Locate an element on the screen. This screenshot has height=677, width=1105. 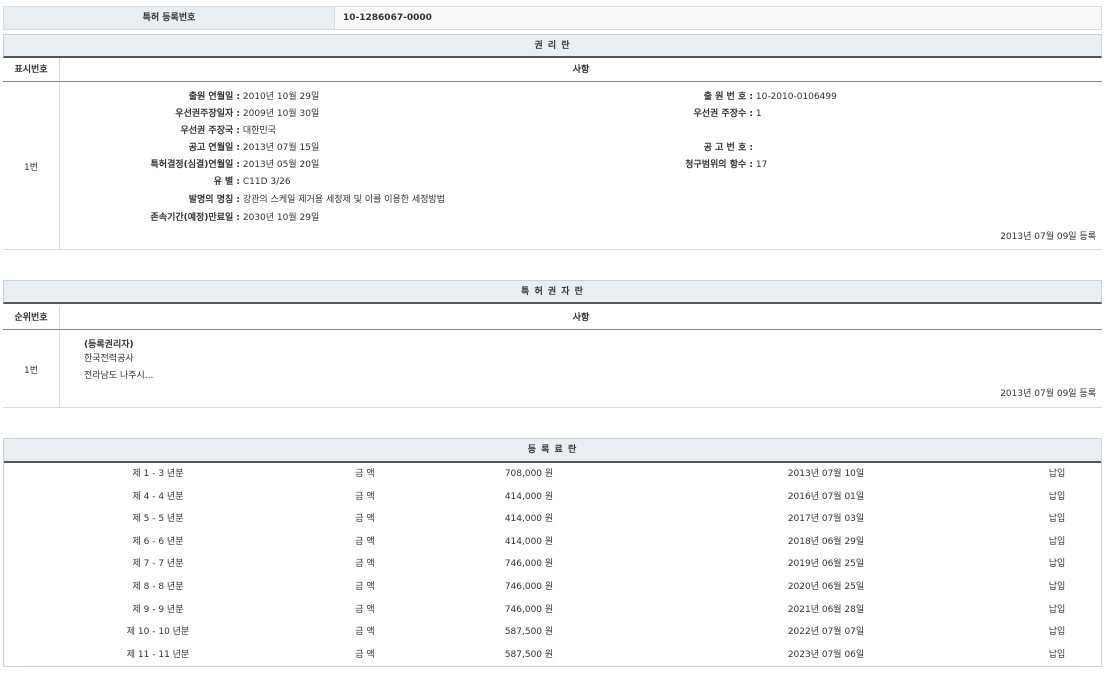
field-key: 공고 연월일 : is located at coordinates (150, 148).